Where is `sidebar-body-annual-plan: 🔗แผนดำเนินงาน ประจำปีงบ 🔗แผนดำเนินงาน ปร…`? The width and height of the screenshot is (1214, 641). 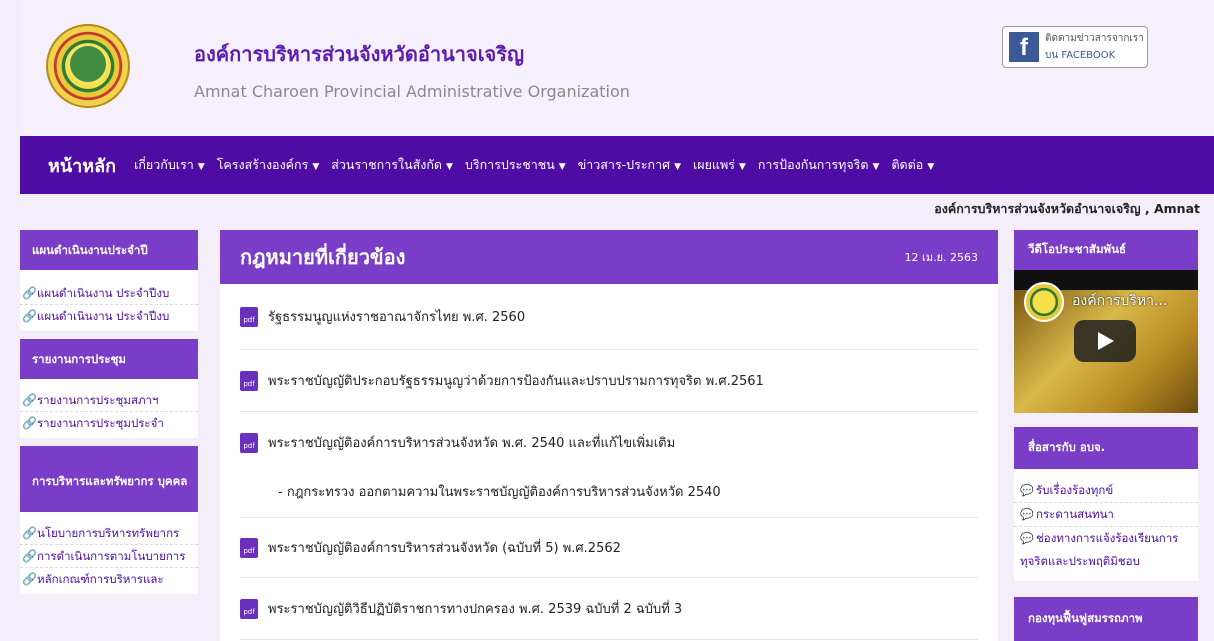 sidebar-body-annual-plan: 🔗แผนดำเนินงาน ประจำปีงบ 🔗แผนดำเนินงาน ปร… is located at coordinates (109, 300).